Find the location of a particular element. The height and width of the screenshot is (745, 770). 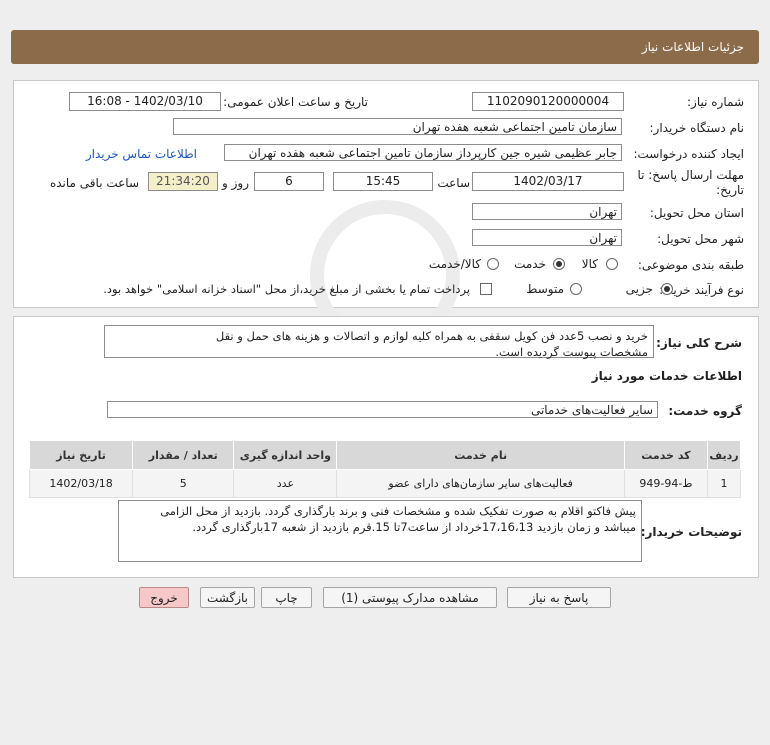

category-service-radio is located at coordinates (559, 264).